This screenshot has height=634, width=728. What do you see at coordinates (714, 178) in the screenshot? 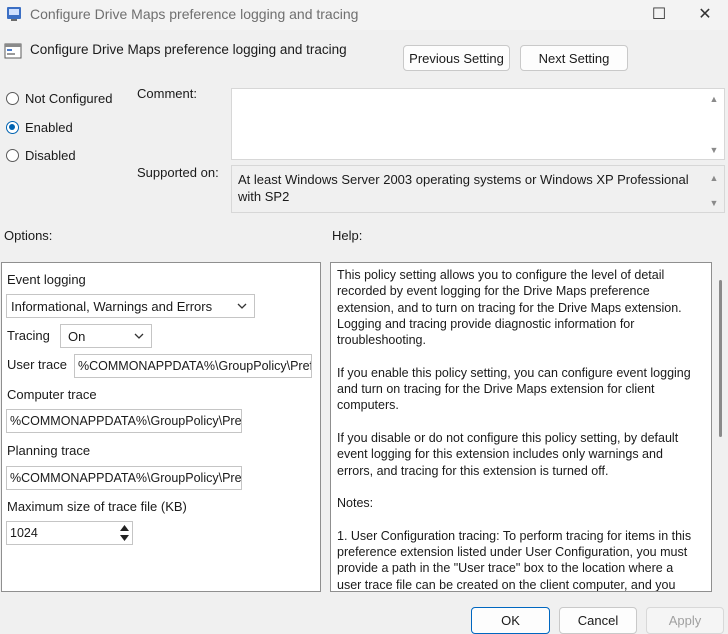
I see `supported-scroll-up-icon: ▲` at bounding box center [714, 178].